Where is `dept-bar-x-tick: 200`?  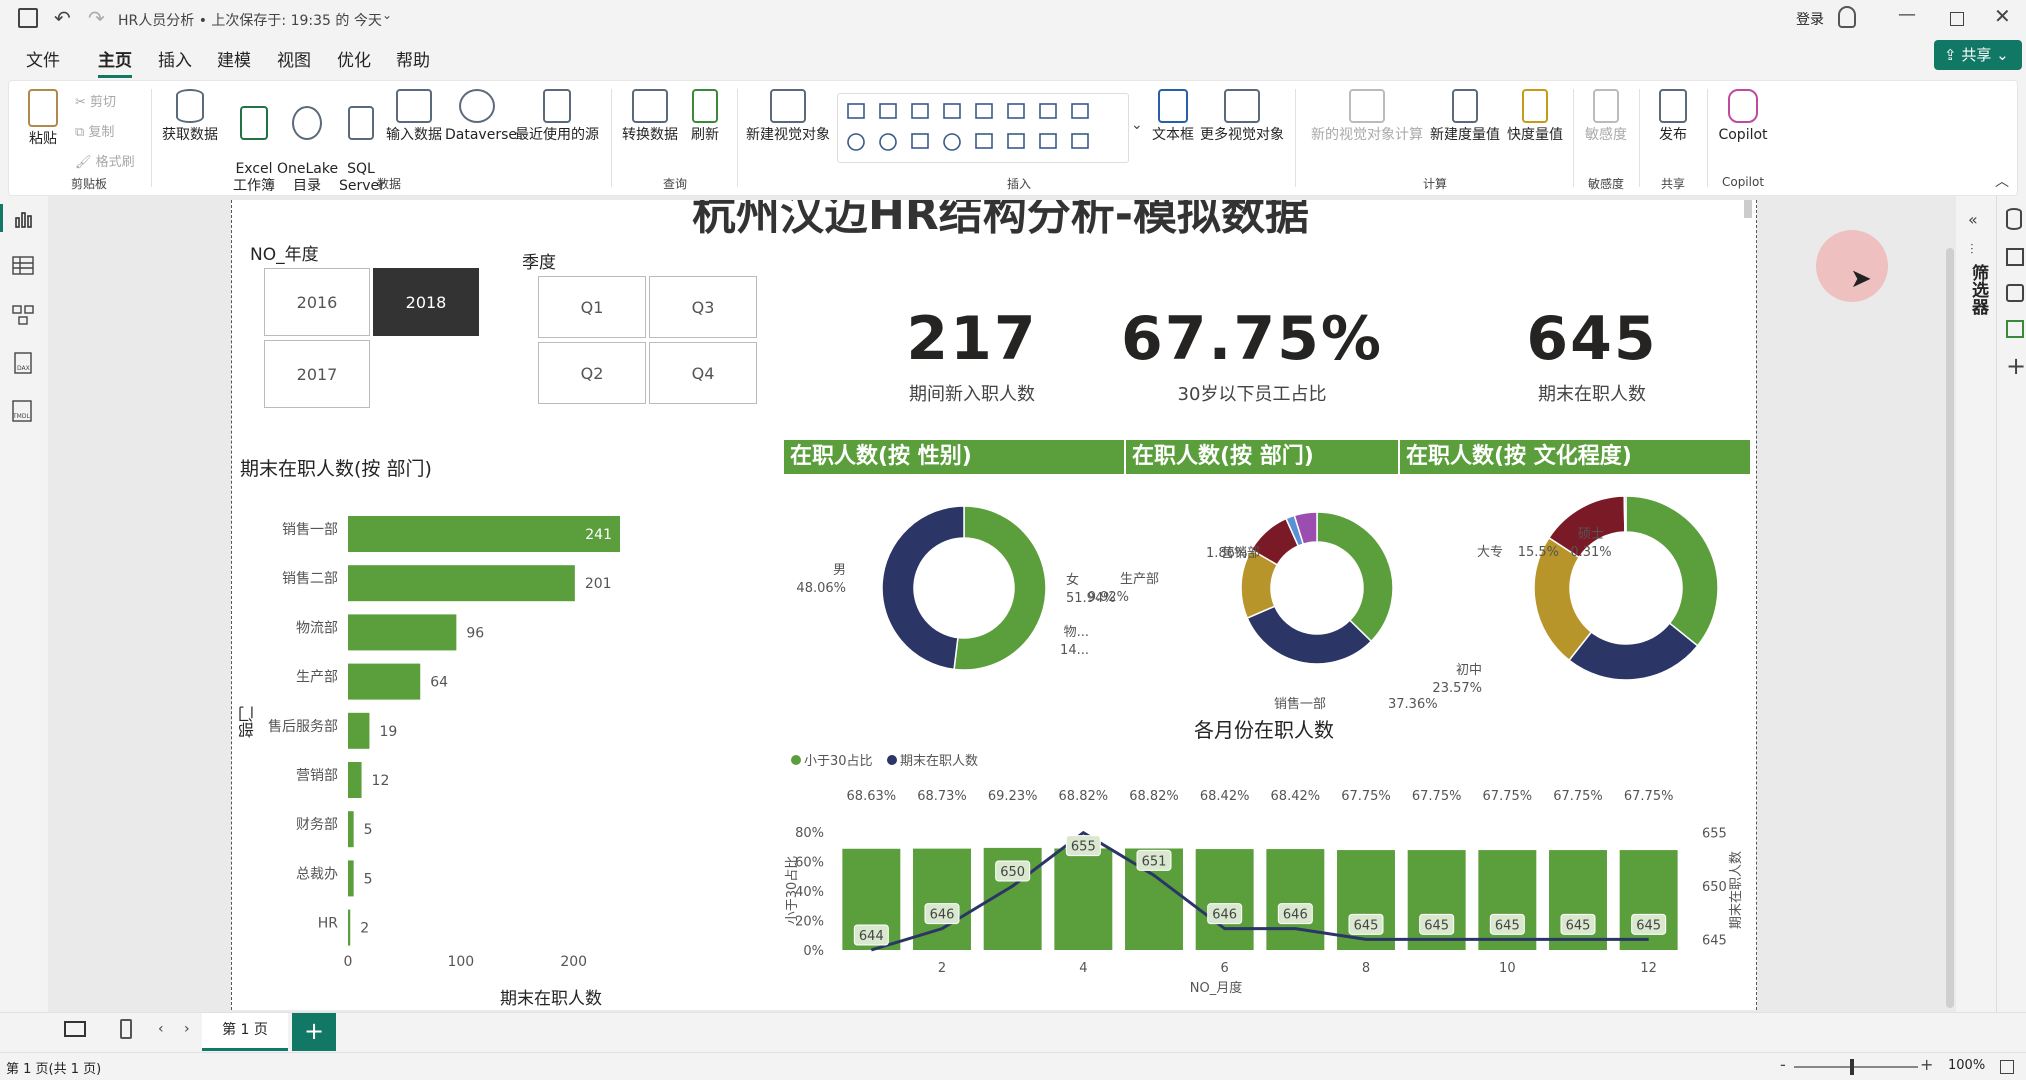
dept-bar-x-tick: 200 is located at coordinates (573, 962).